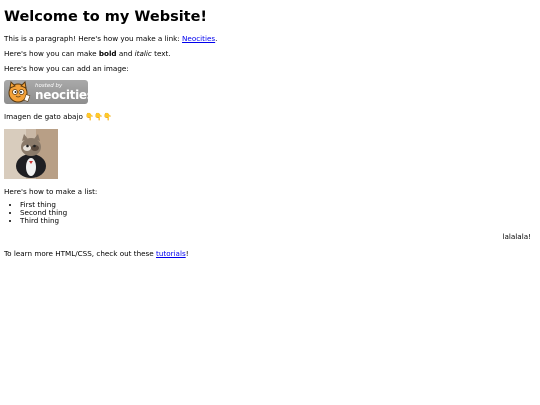 Image resolution: width=540 pixels, height=405 pixels. I want to click on page-title: Welcome to my Website!, so click(106, 17).